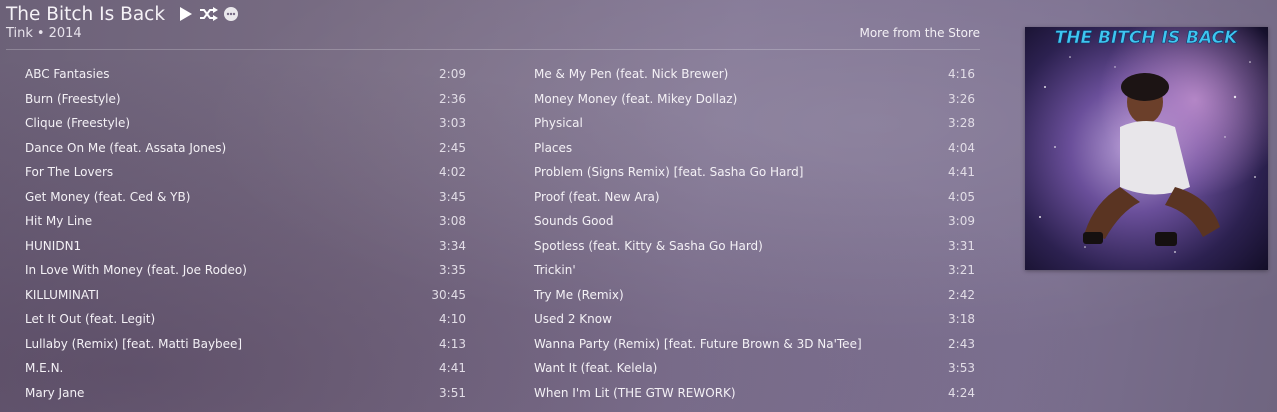 This screenshot has height=412, width=1277. What do you see at coordinates (493, 49) in the screenshot?
I see `header-divider` at bounding box center [493, 49].